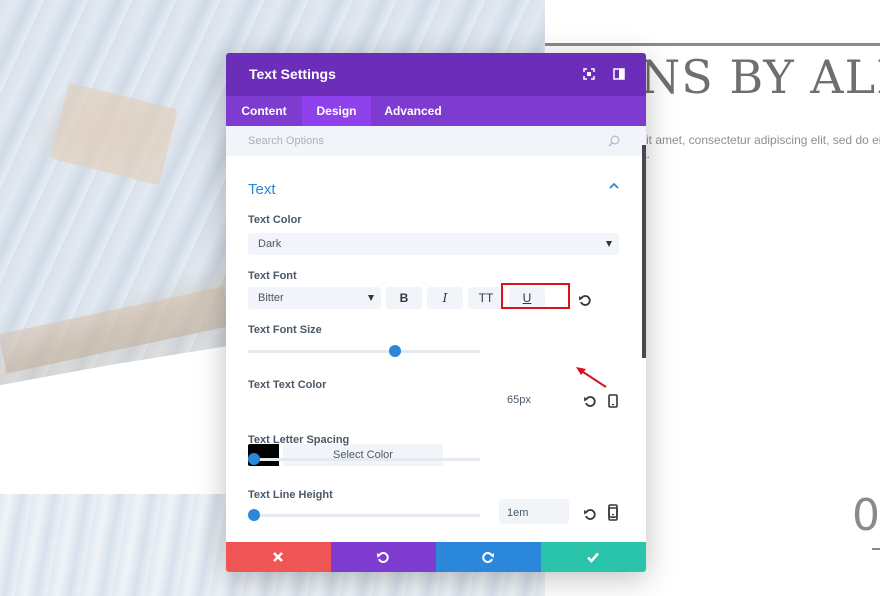 This screenshot has height=596, width=880. I want to click on line-height-slider-handle, so click(254, 515).